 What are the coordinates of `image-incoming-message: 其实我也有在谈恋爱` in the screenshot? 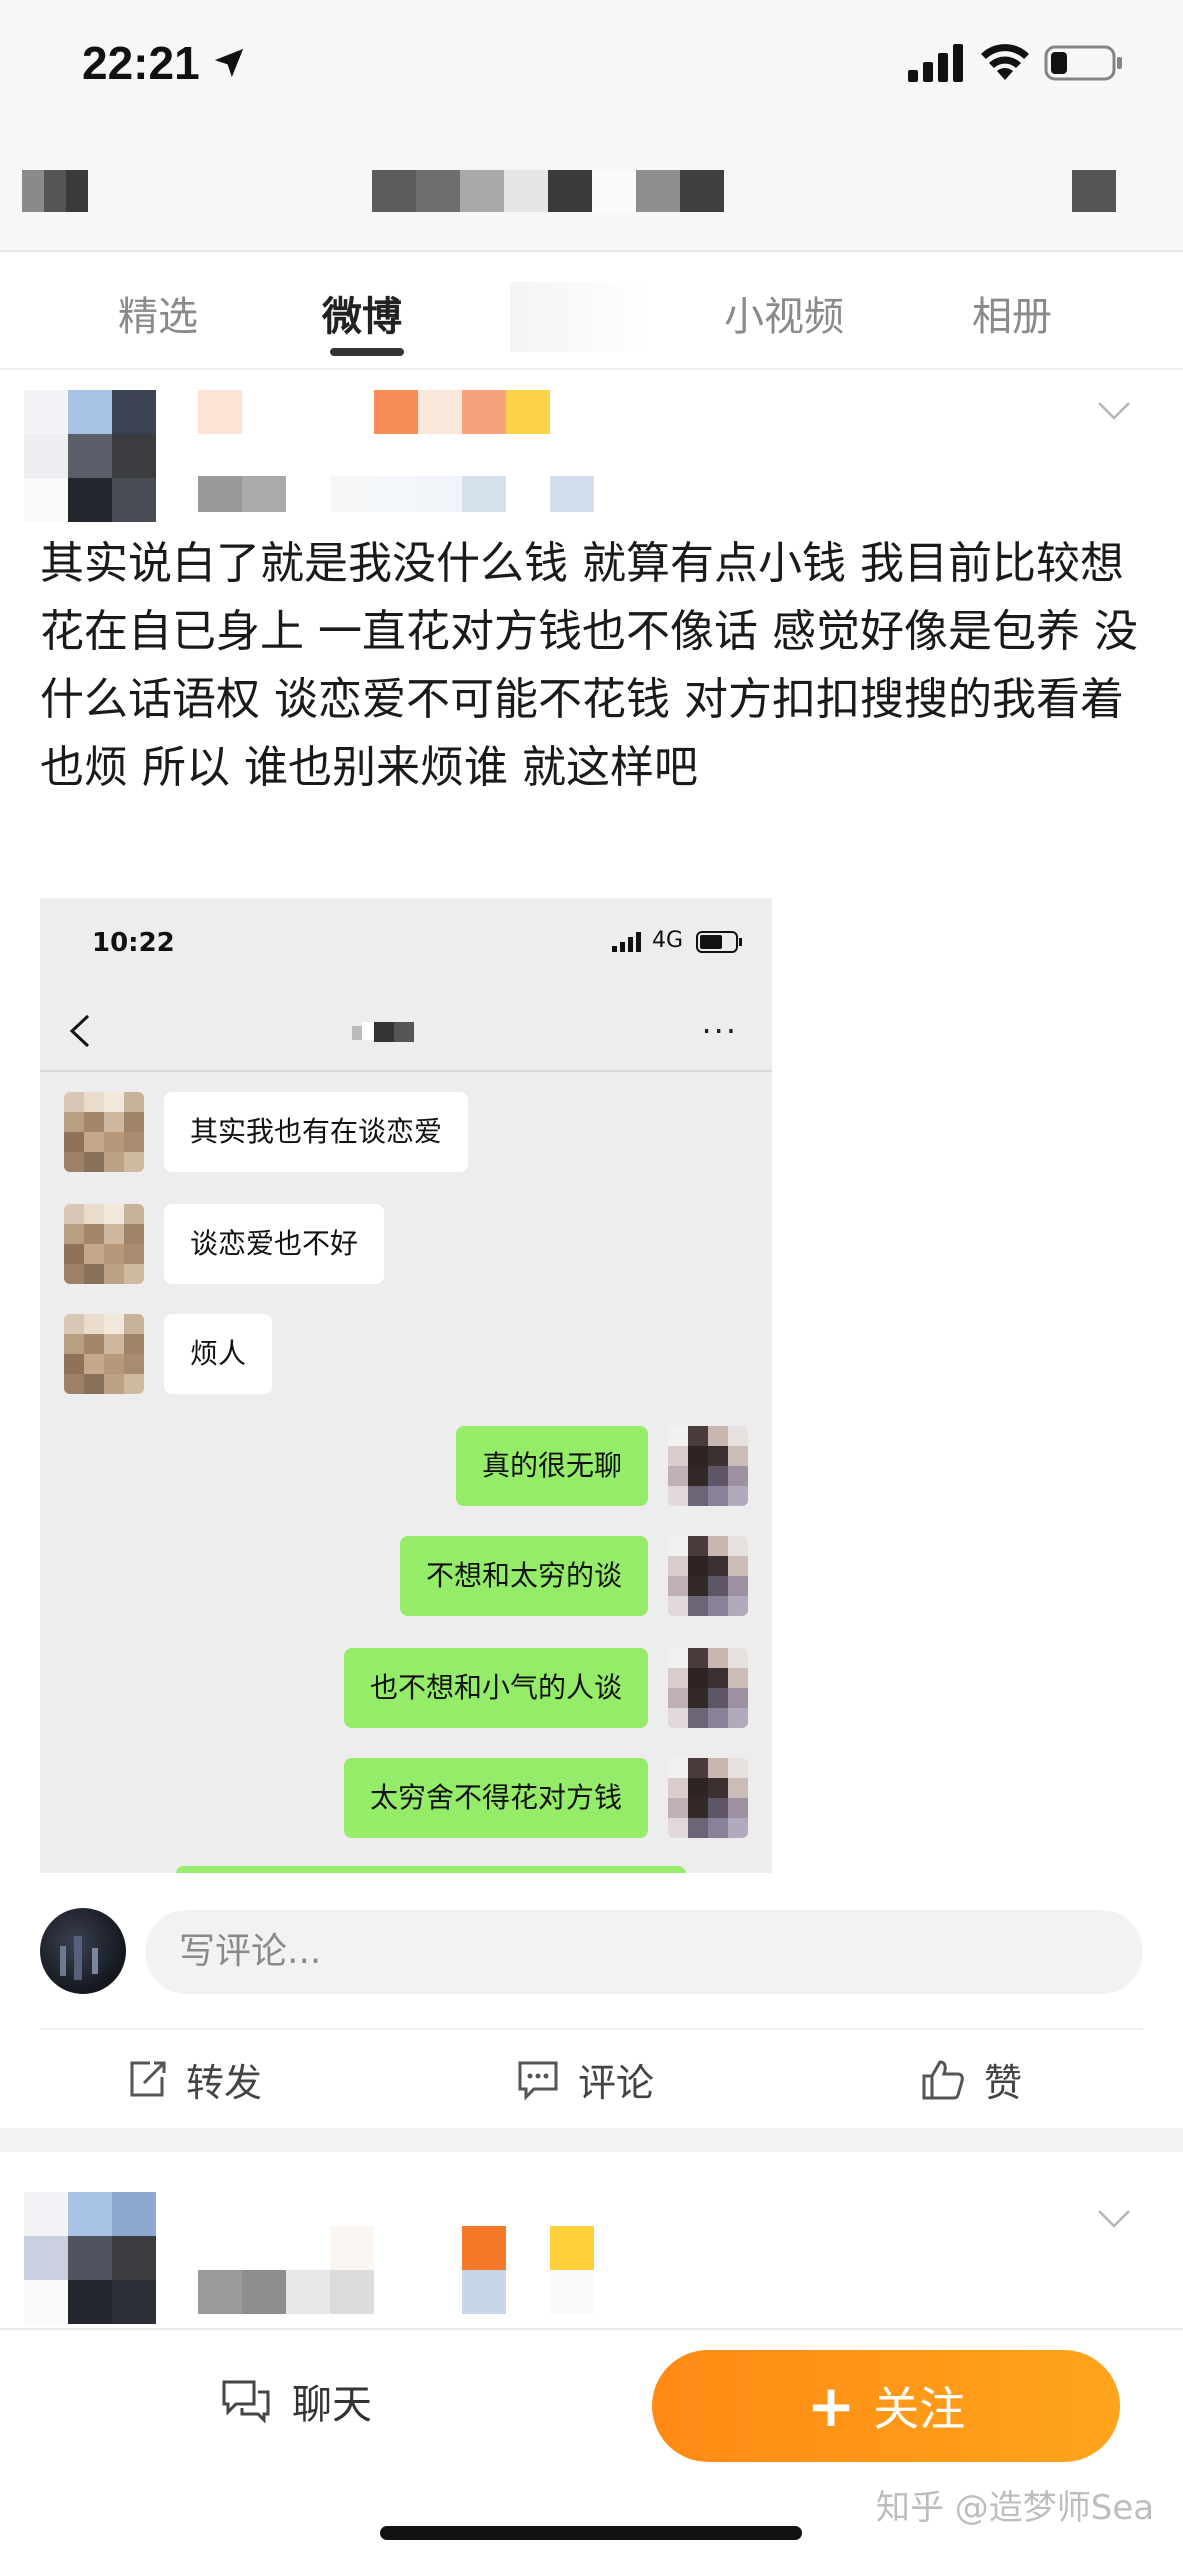 It's located at (316, 1132).